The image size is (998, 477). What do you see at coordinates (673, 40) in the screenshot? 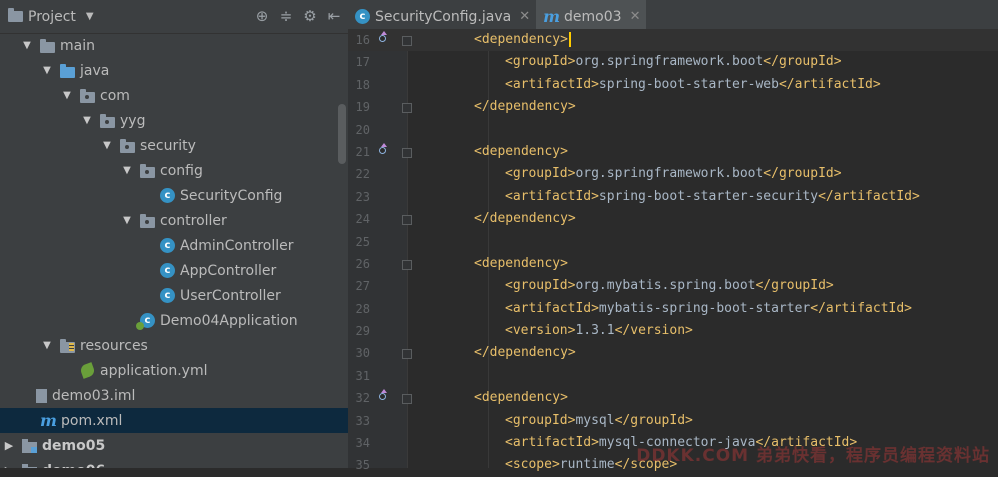
I see `code-line: 16 <dependency>` at bounding box center [673, 40].